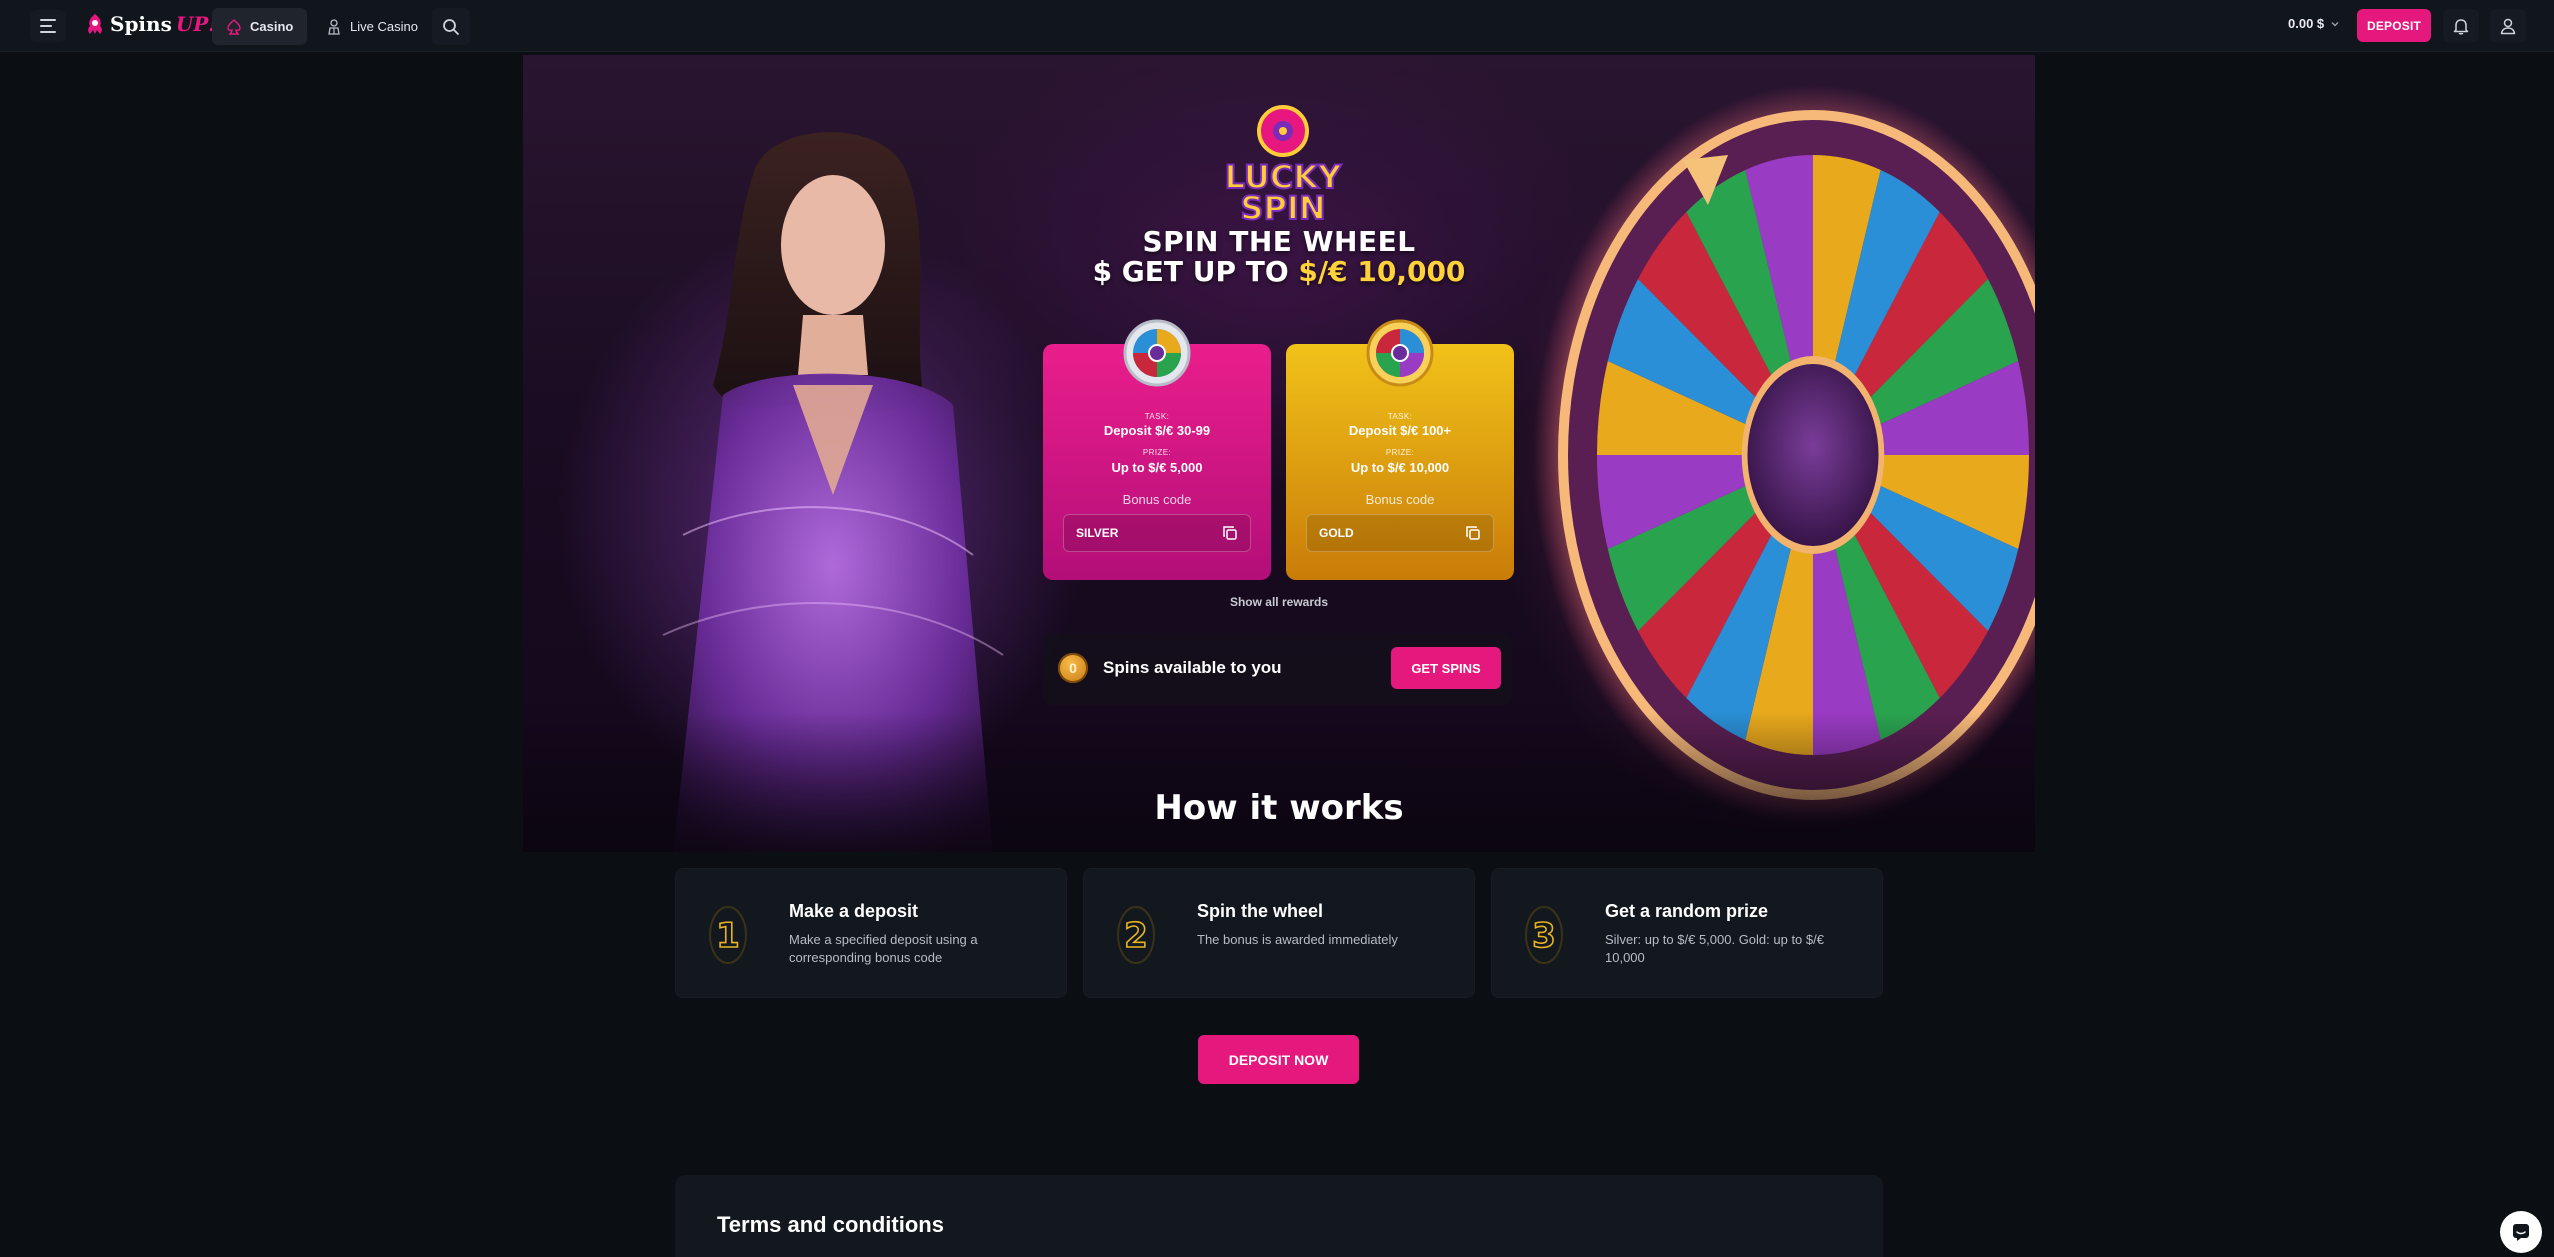 This screenshot has width=2554, height=1257. I want to click on silver-code-copy-field: SILVER, so click(1157, 533).